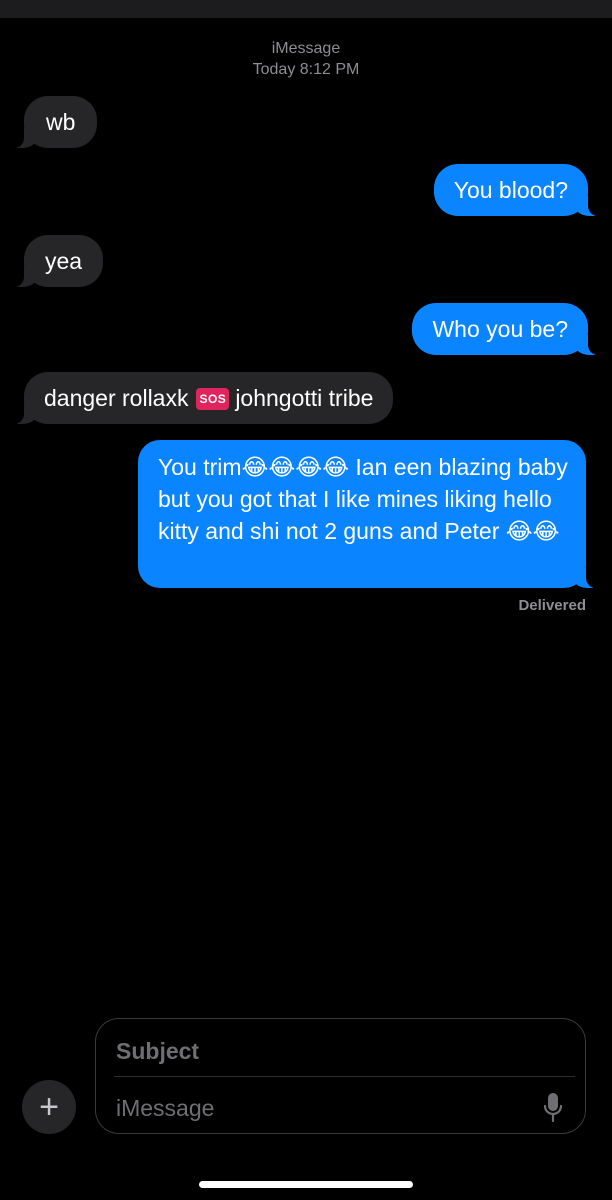 The height and width of the screenshot is (1200, 612). What do you see at coordinates (64, 261) in the screenshot?
I see `message-text: yea` at bounding box center [64, 261].